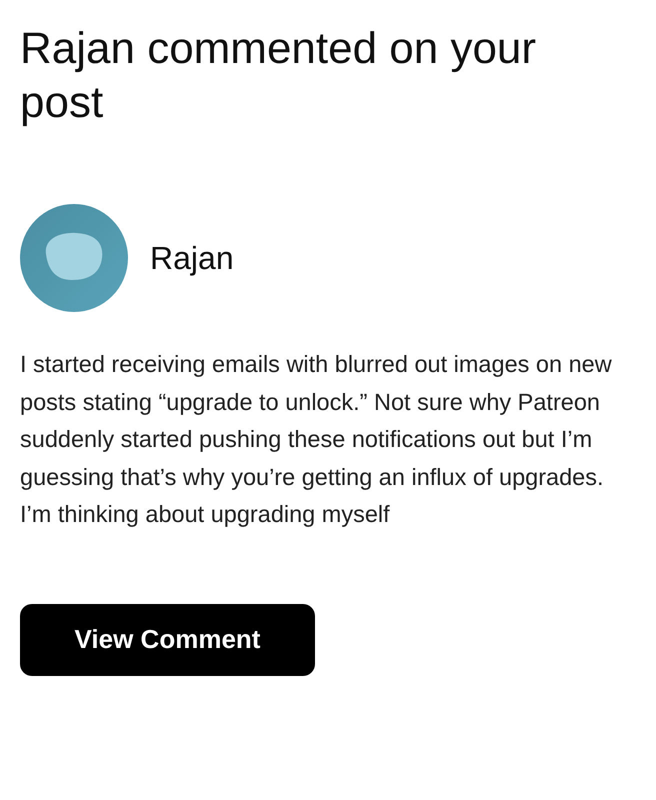 The width and height of the screenshot is (656, 800). What do you see at coordinates (192, 258) in the screenshot?
I see `commenter-name: Rajan` at bounding box center [192, 258].